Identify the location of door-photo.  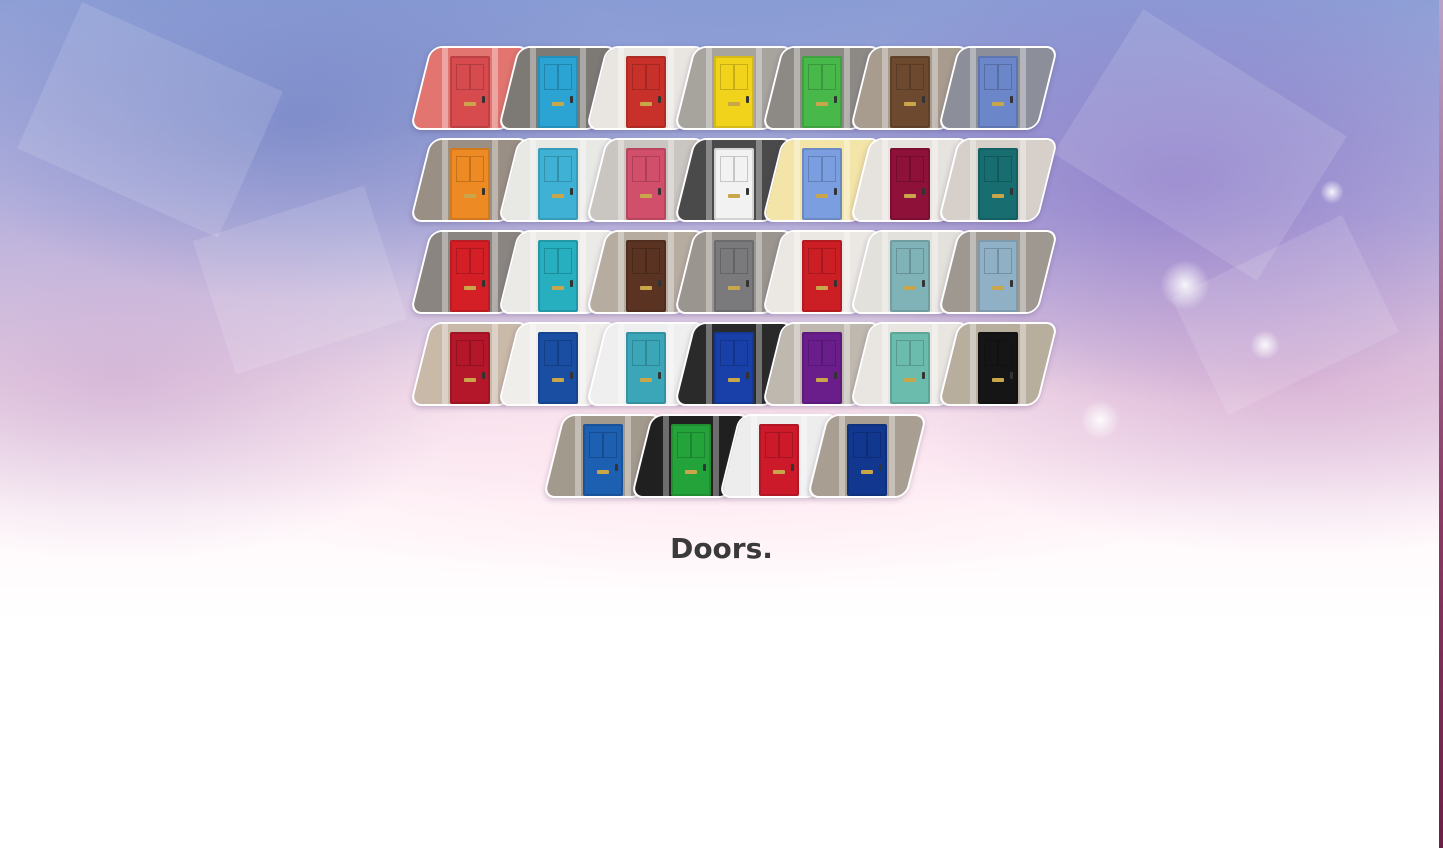
(867, 456).